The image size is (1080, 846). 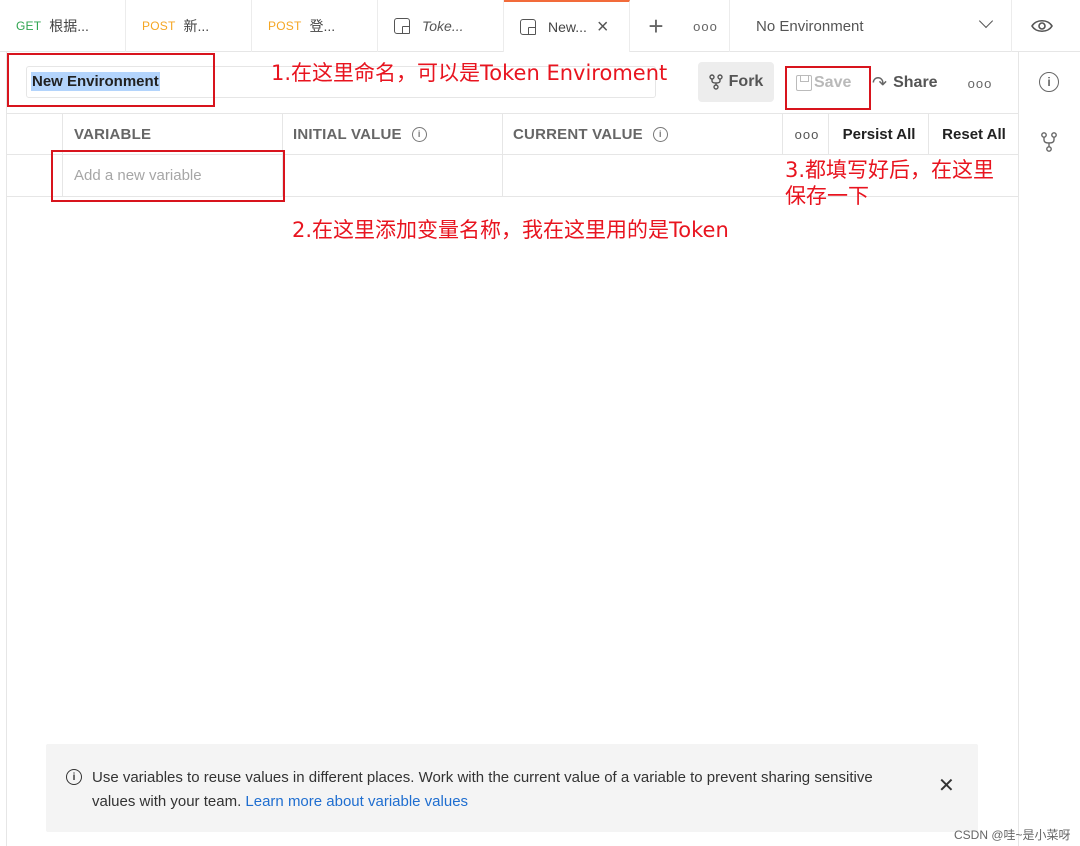 What do you see at coordinates (915, 82) in the screenshot?
I see `share-label: Share` at bounding box center [915, 82].